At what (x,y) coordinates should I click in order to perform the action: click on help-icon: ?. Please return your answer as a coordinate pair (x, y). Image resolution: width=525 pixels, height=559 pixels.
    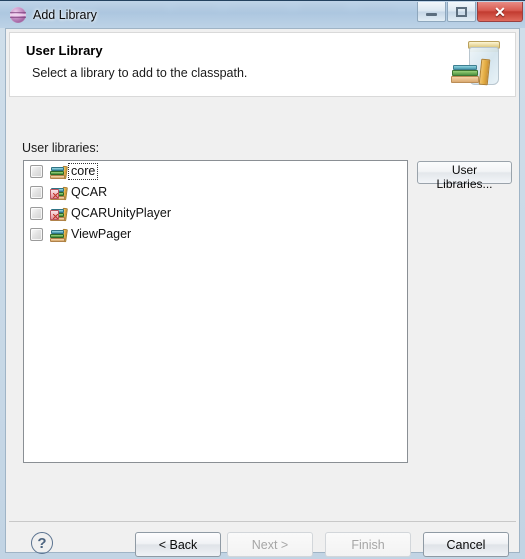
    Looking at the image, I should click on (42, 543).